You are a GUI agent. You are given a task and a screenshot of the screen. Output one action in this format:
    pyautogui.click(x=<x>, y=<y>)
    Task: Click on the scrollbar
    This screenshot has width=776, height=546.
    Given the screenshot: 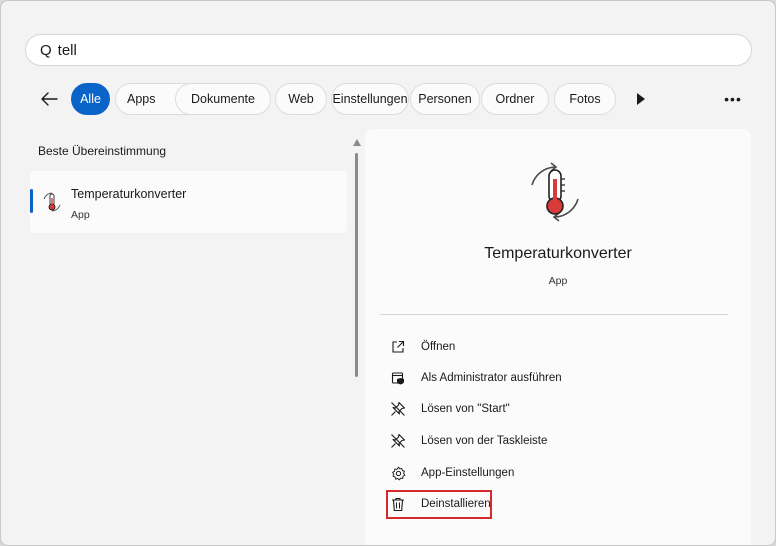 What is the action you would take?
    pyautogui.click(x=357, y=259)
    